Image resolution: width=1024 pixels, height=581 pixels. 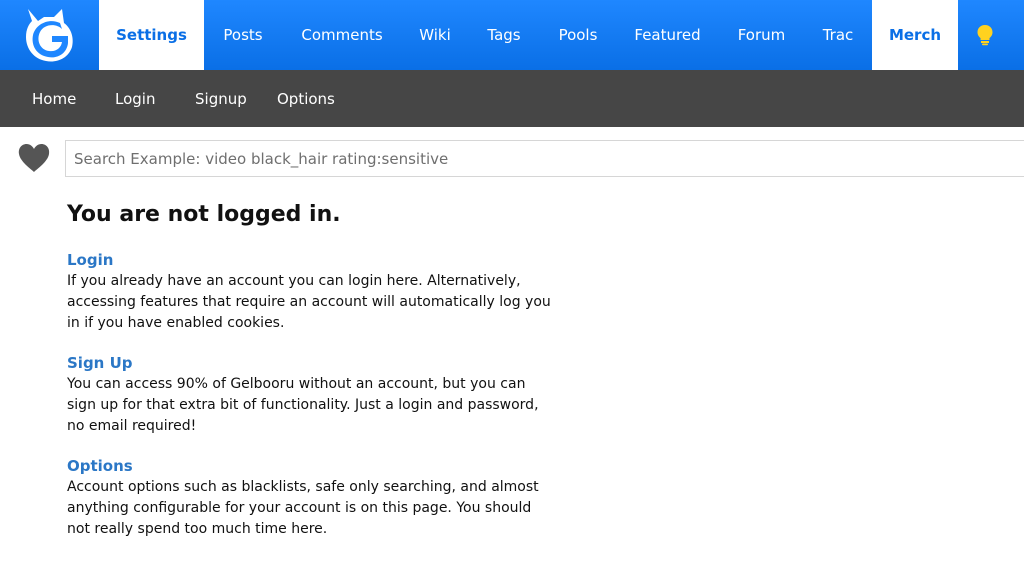 I want to click on nav-comments: Comments, so click(x=342, y=35).